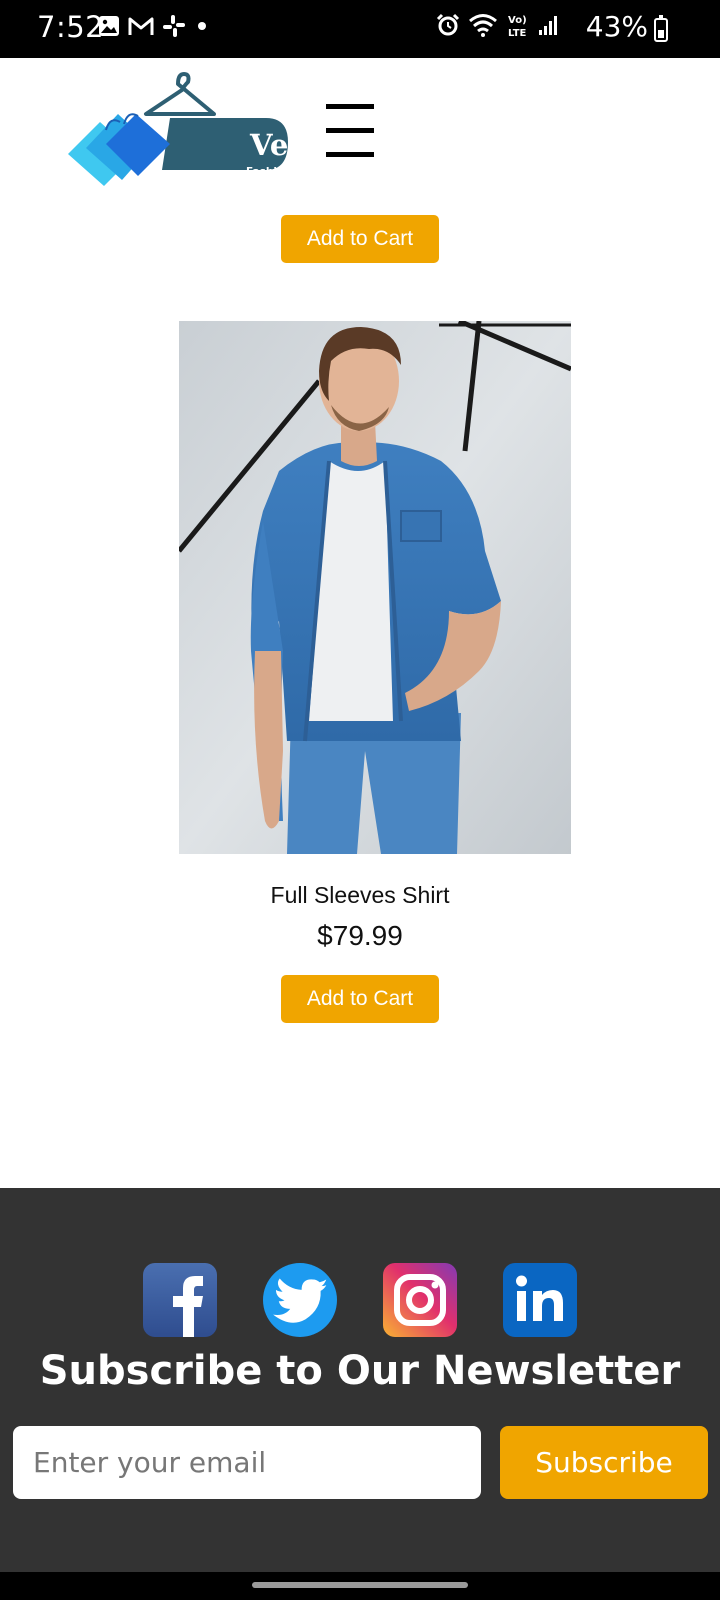  I want to click on battery-percentage: 43%, so click(616, 26).